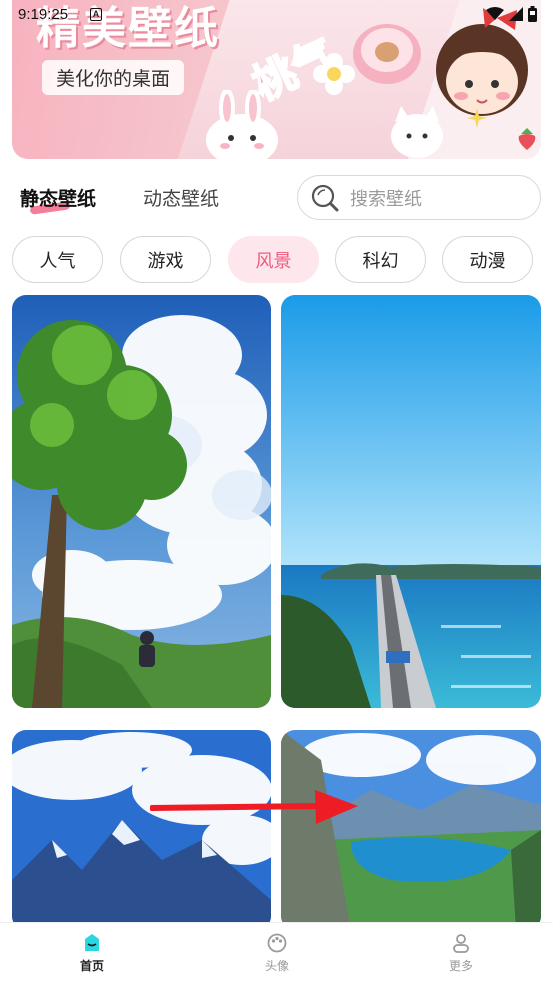 This screenshot has height=984, width=553. Describe the element at coordinates (92, 942) in the screenshot. I see `home-icon` at that location.